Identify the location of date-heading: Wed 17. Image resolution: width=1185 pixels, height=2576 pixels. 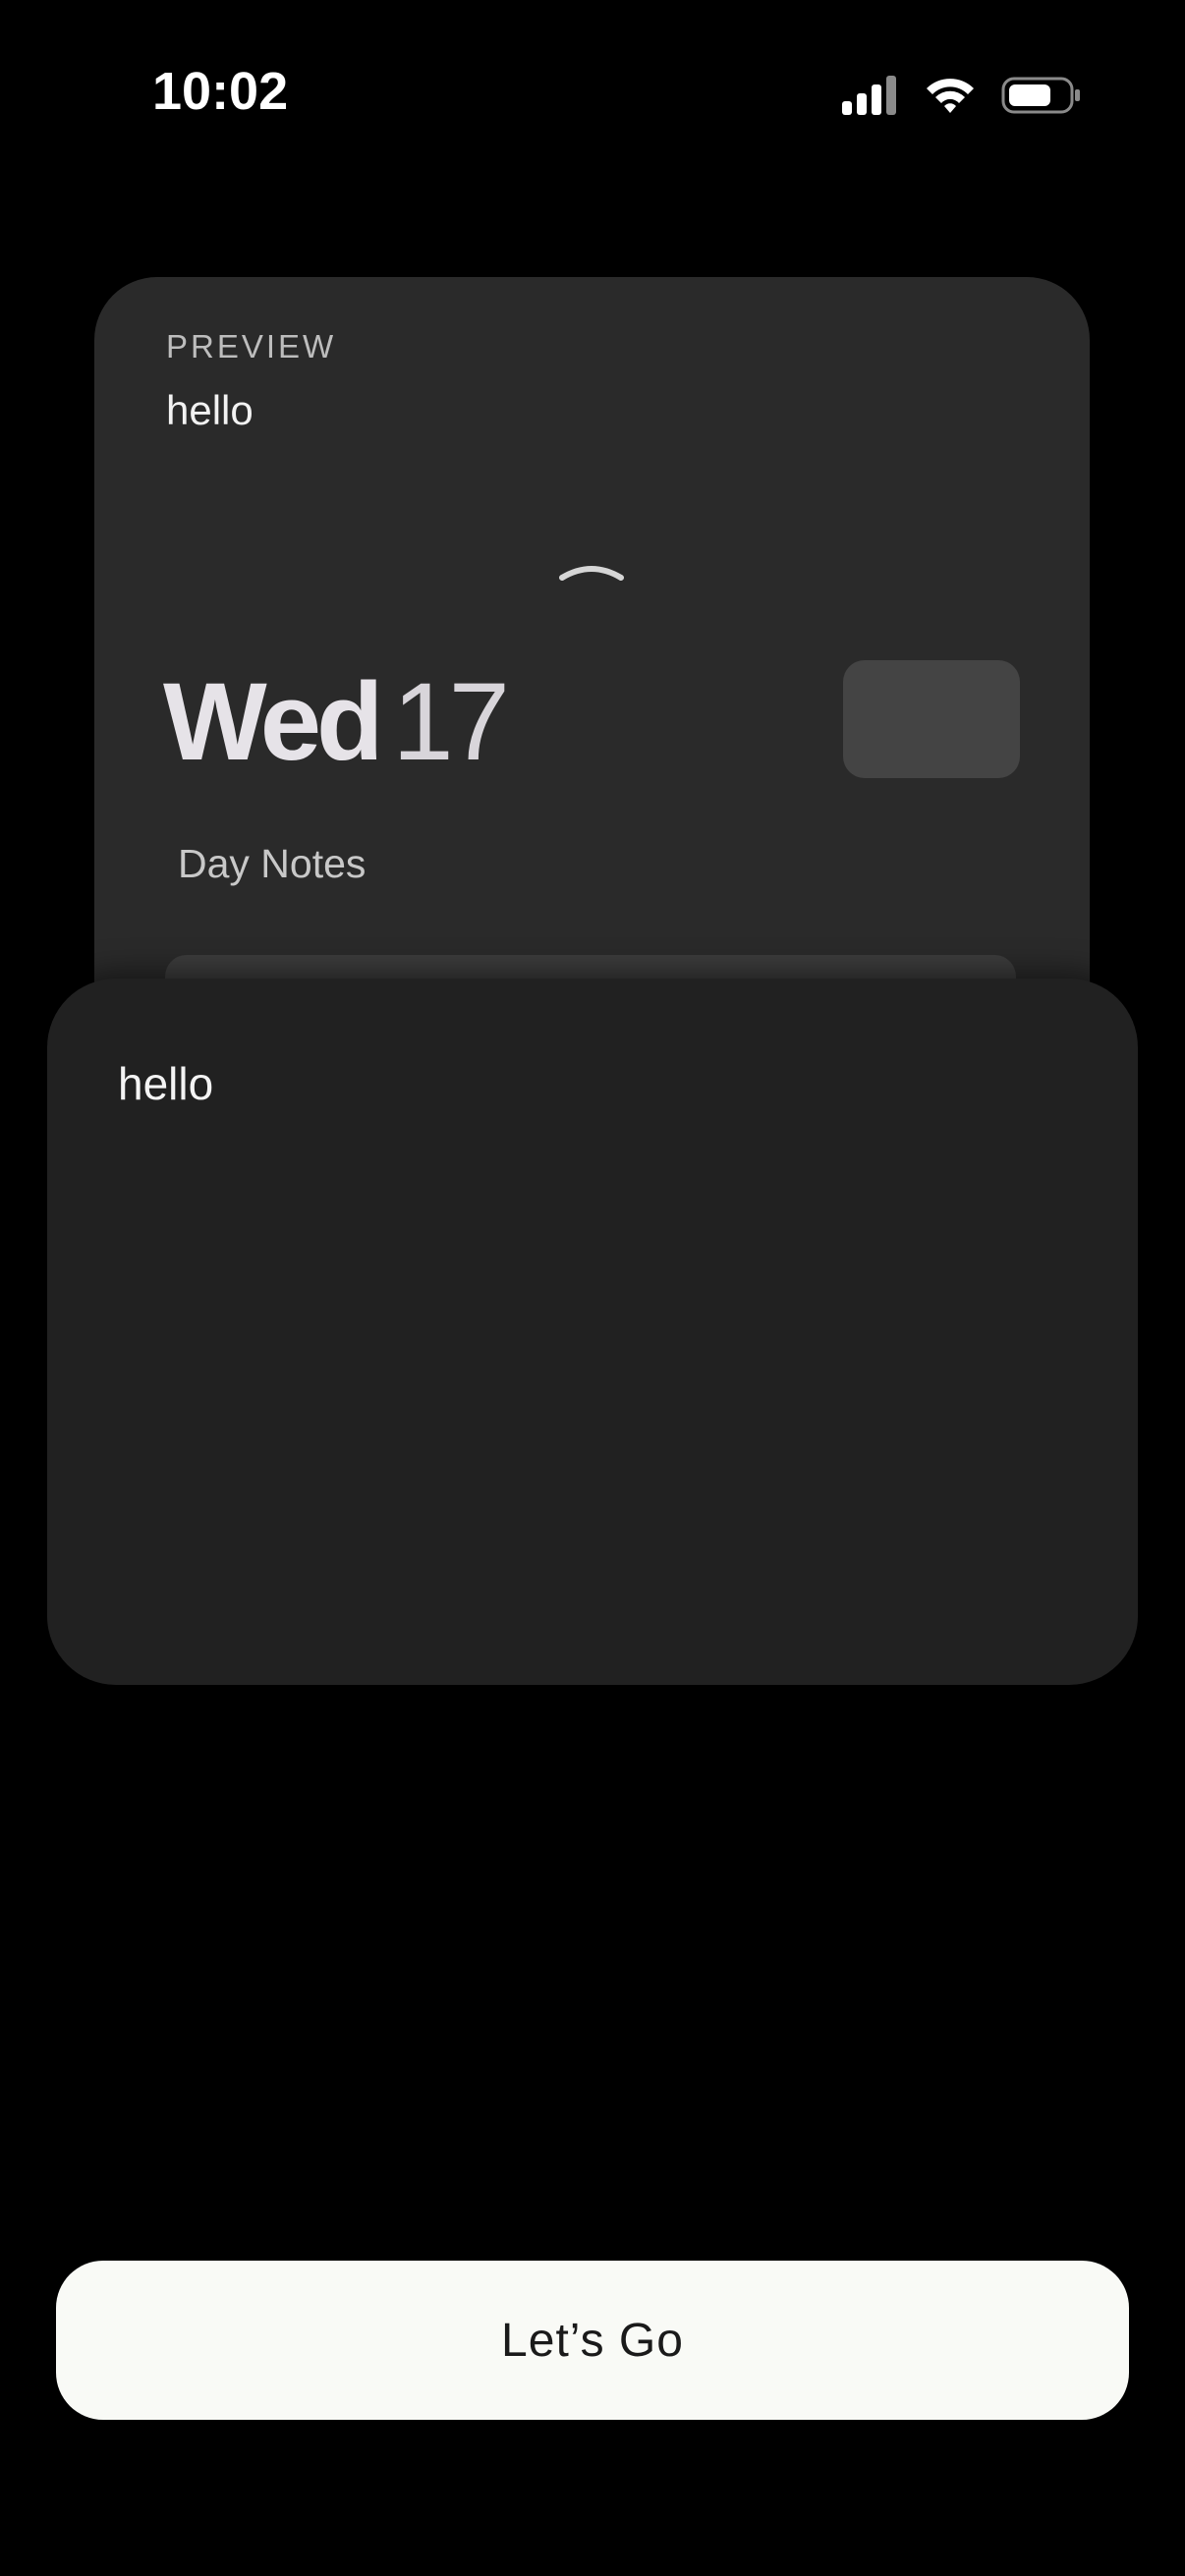
(337, 721).